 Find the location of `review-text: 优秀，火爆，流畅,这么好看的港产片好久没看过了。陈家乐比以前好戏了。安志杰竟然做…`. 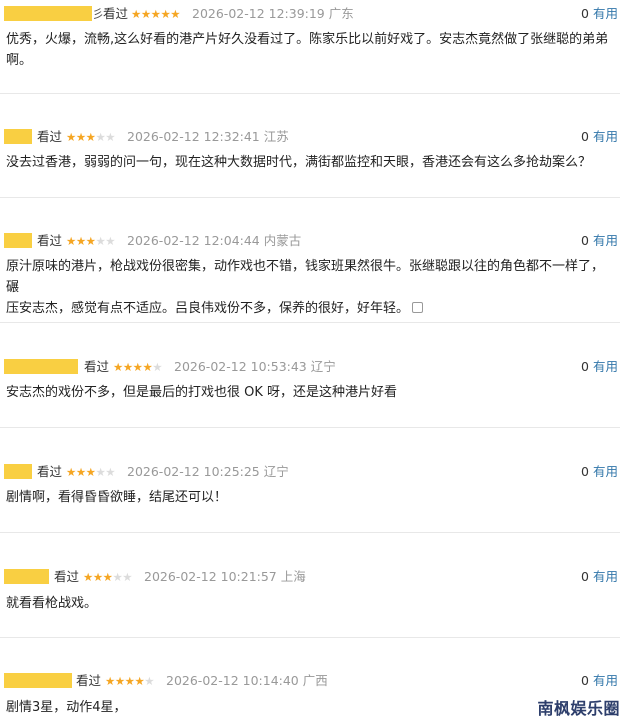

review-text: 优秀，火爆，流畅,这么好看的港产片好久没看过了。陈家乐比以前好戏了。安志杰竟然做… is located at coordinates (307, 50).